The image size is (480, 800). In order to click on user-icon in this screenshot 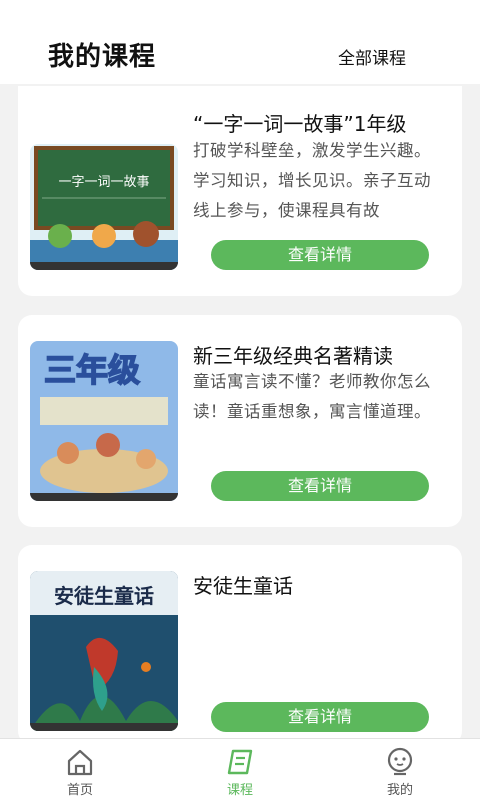, I will do `click(400, 761)`.